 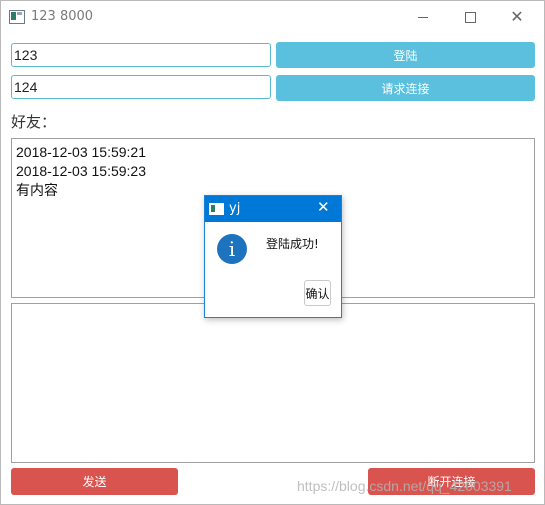 I want to click on dialog-title-bar: yj ✕, so click(x=273, y=209).